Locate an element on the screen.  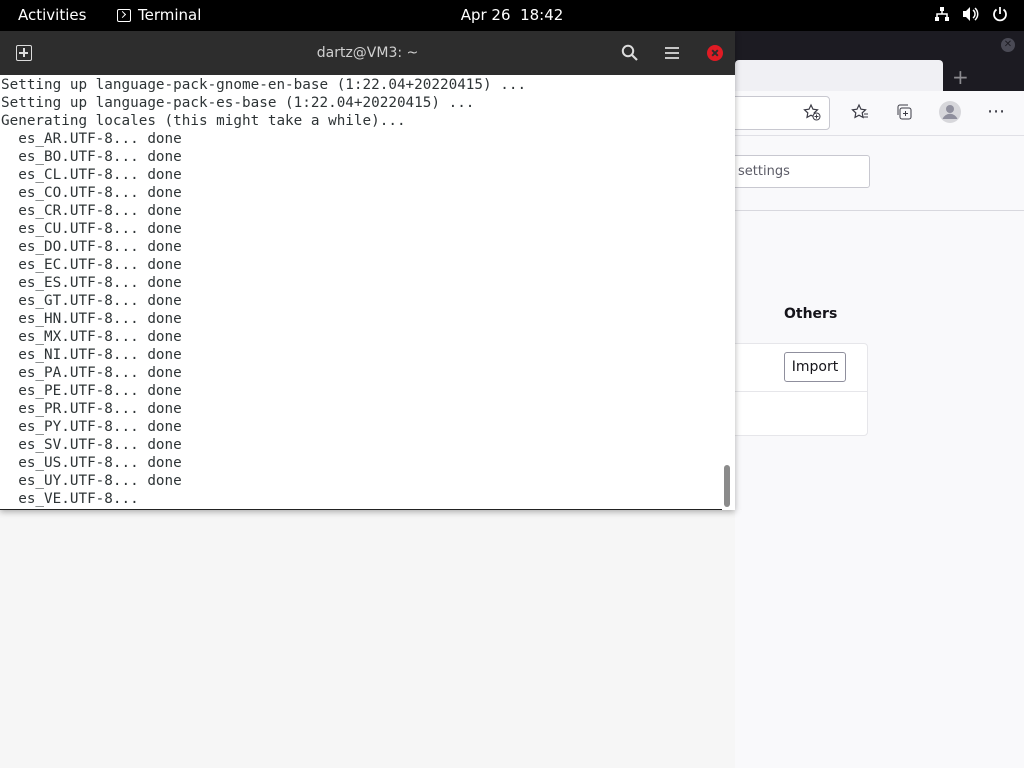
terminal-line: es_HN.UTF-8... done is located at coordinates (91, 319).